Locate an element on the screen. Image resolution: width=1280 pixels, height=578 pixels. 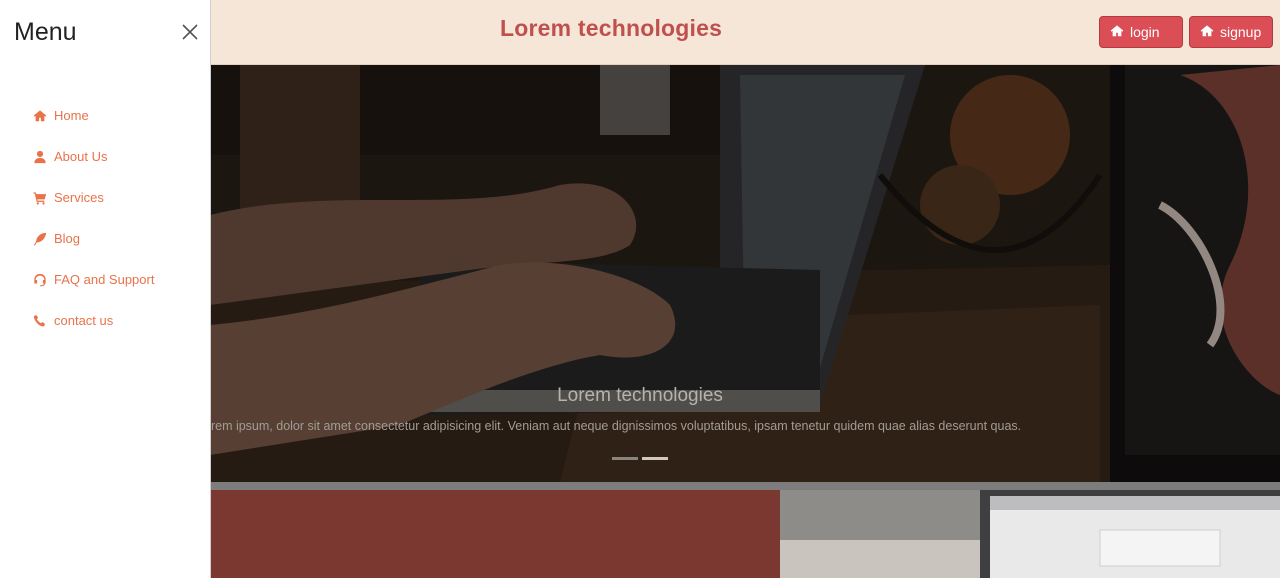
menu-item-label: FAQ and Support is located at coordinates (104, 279).